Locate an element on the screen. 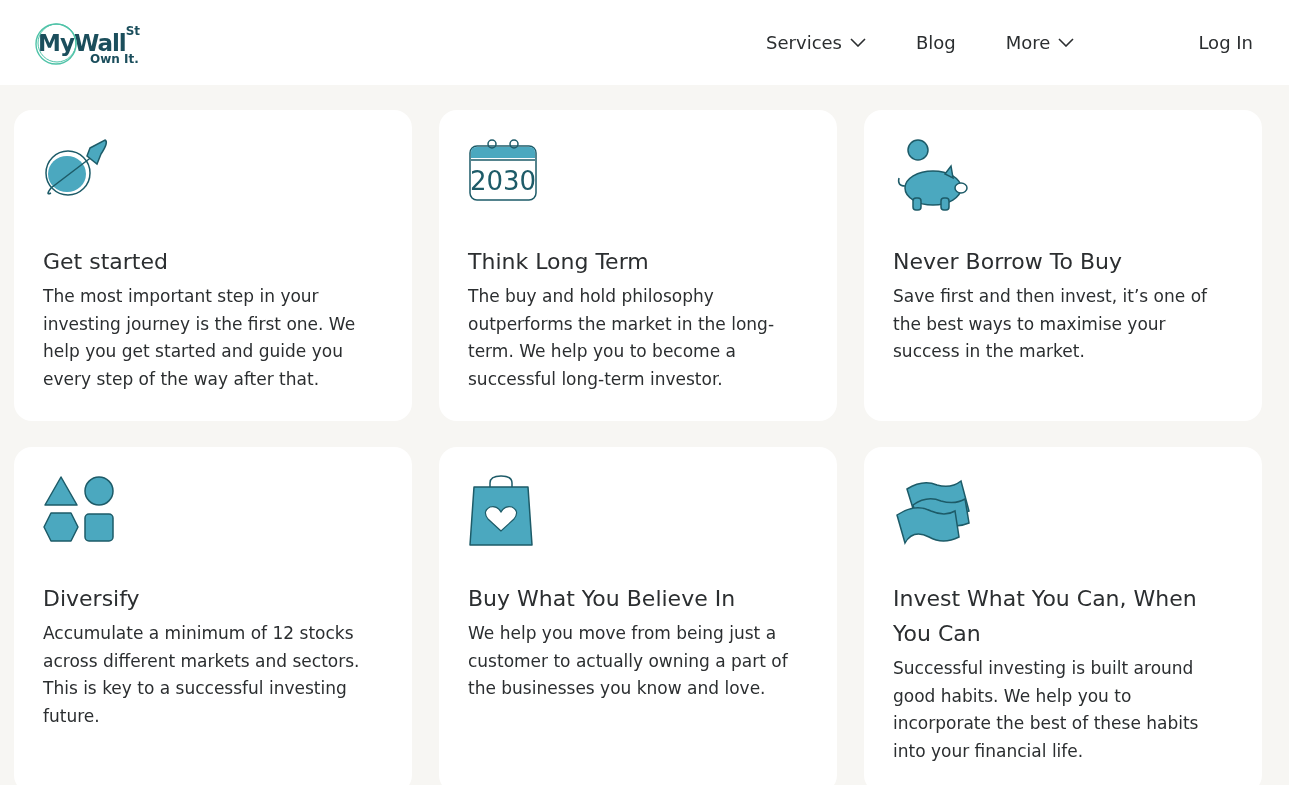  card-title: Diversify is located at coordinates (92, 599).